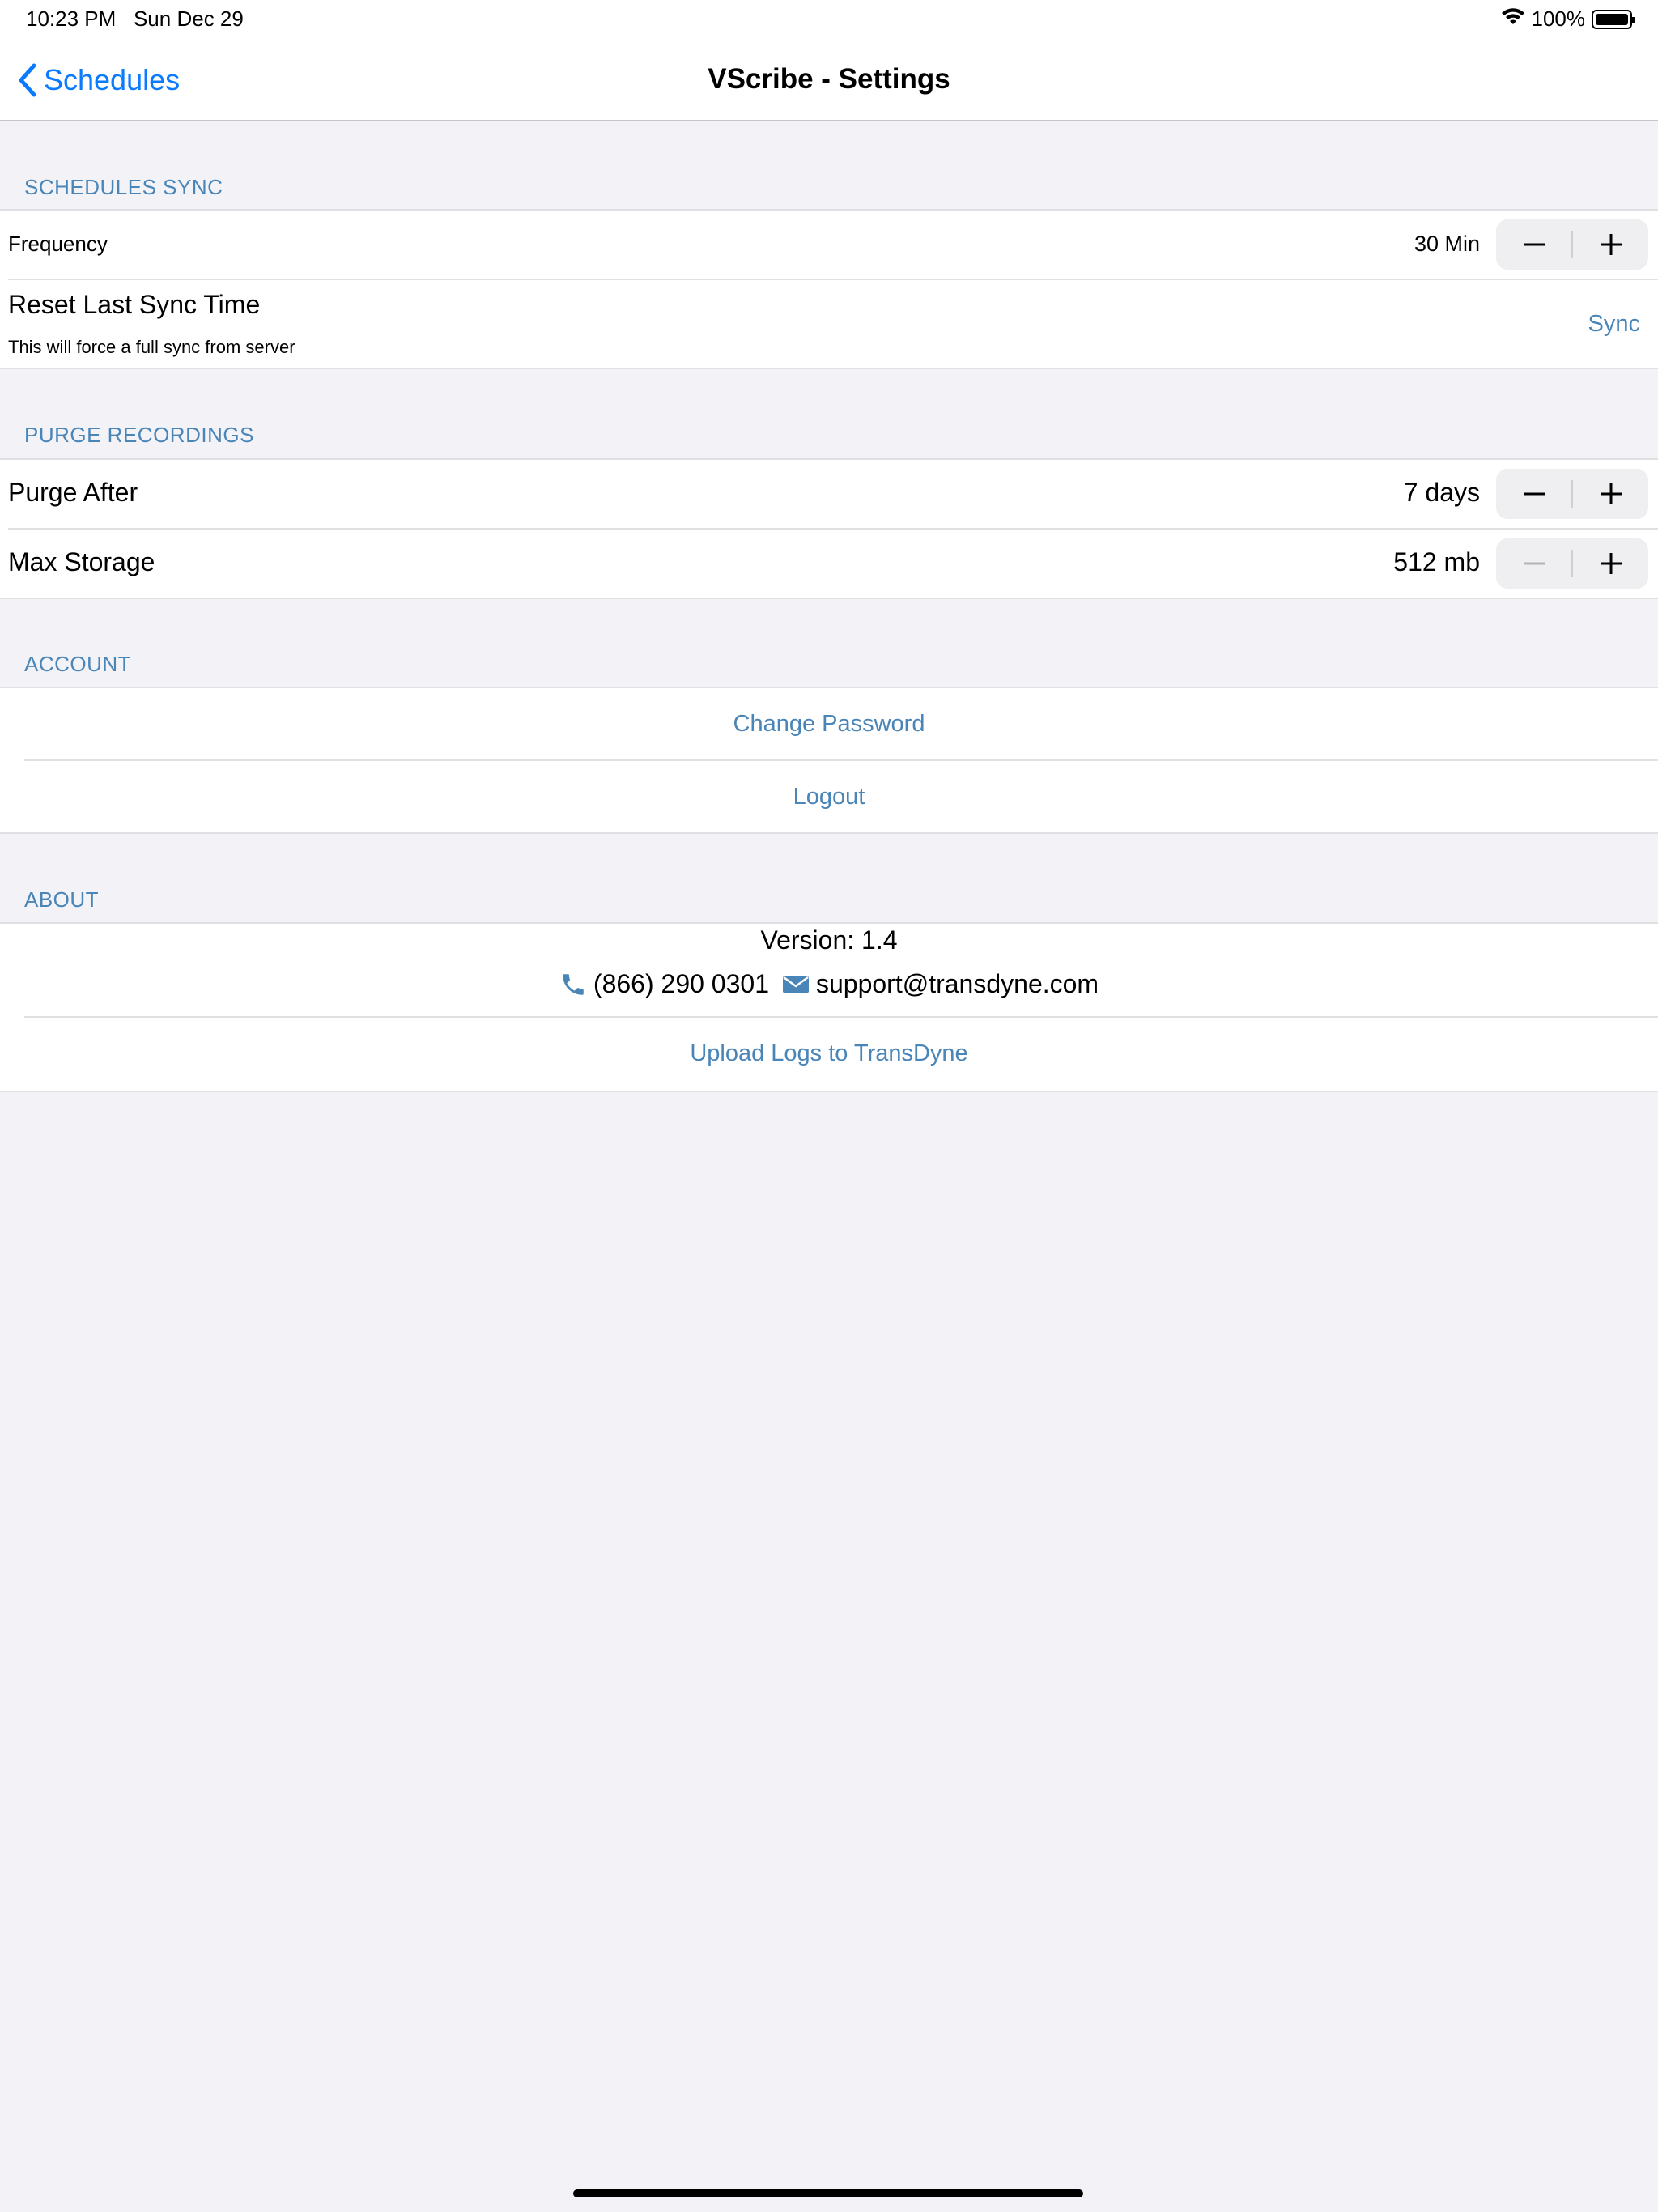 The width and height of the screenshot is (1658, 2212). Describe the element at coordinates (828, 2193) in the screenshot. I see `home-indicator` at that location.